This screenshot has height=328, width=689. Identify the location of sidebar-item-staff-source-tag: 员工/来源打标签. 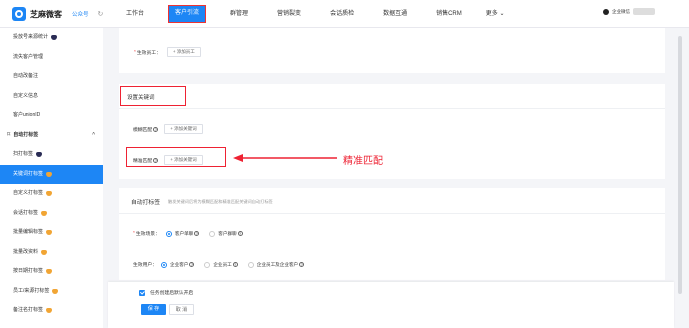
(51, 292).